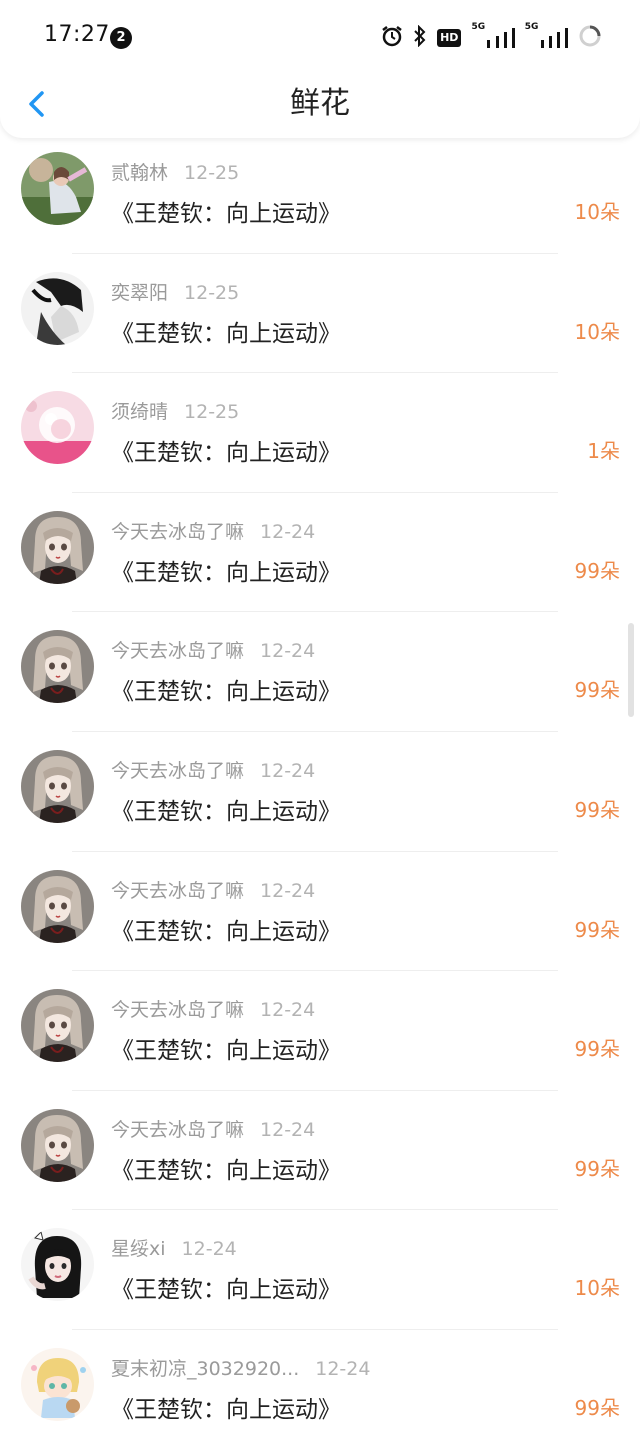  What do you see at coordinates (320, 672) in the screenshot?
I see `list-item-5: 今天去冰岛了嘛 12-24 《王楚钦：向上运动》 99朵` at bounding box center [320, 672].